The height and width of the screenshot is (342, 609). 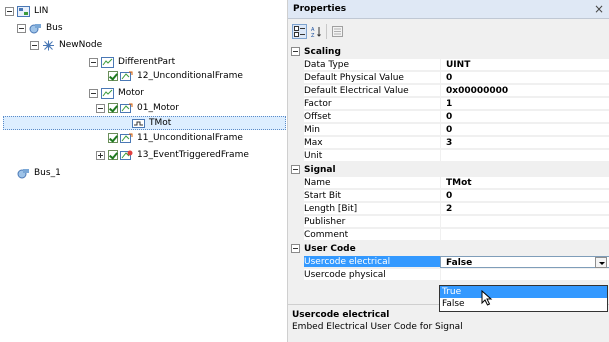 What do you see at coordinates (126, 76) in the screenshot?
I see `unconditional-frame-icon` at bounding box center [126, 76].